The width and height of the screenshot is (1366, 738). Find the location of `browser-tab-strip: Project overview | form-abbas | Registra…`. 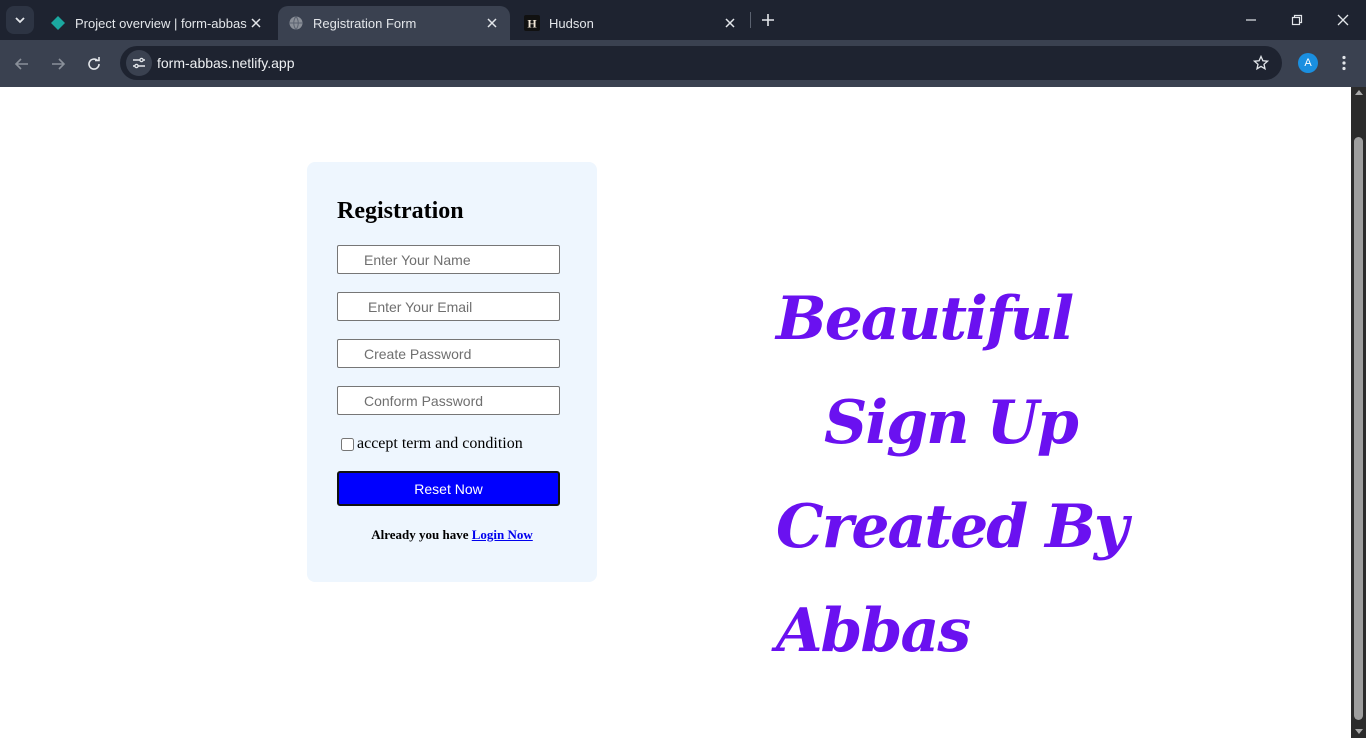

browser-tab-strip: Project overview | form-abbas | Registra… is located at coordinates (683, 20).